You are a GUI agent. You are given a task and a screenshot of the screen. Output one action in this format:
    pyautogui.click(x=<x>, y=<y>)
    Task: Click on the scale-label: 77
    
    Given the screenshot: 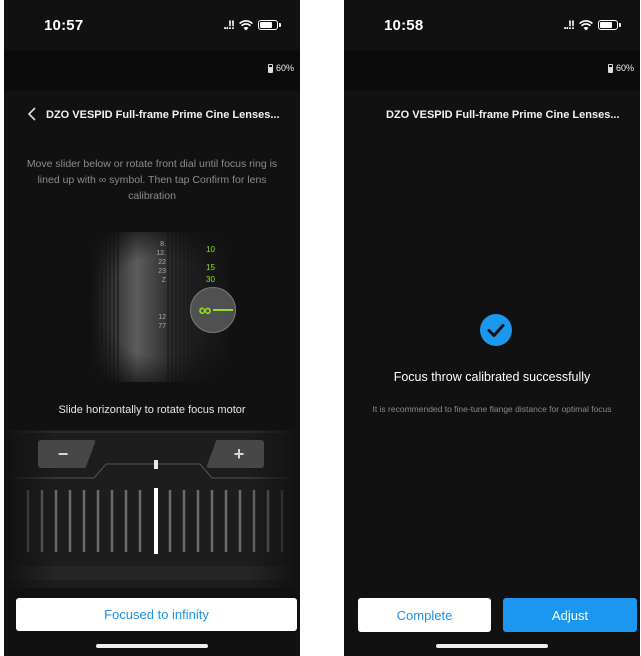 What is the action you would take?
    pyautogui.click(x=162, y=326)
    